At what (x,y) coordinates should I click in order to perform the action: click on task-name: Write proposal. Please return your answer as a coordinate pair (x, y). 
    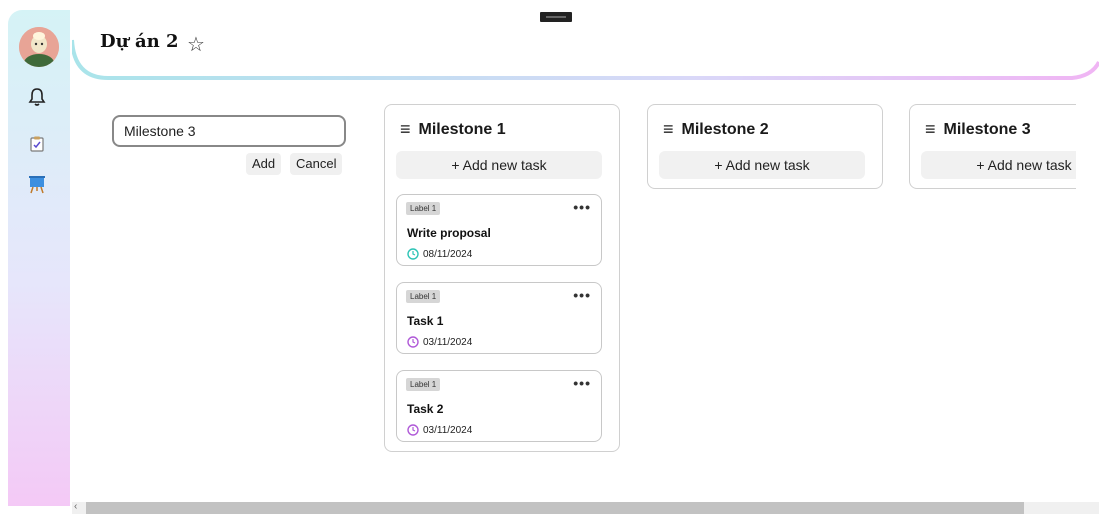
    Looking at the image, I should click on (449, 233).